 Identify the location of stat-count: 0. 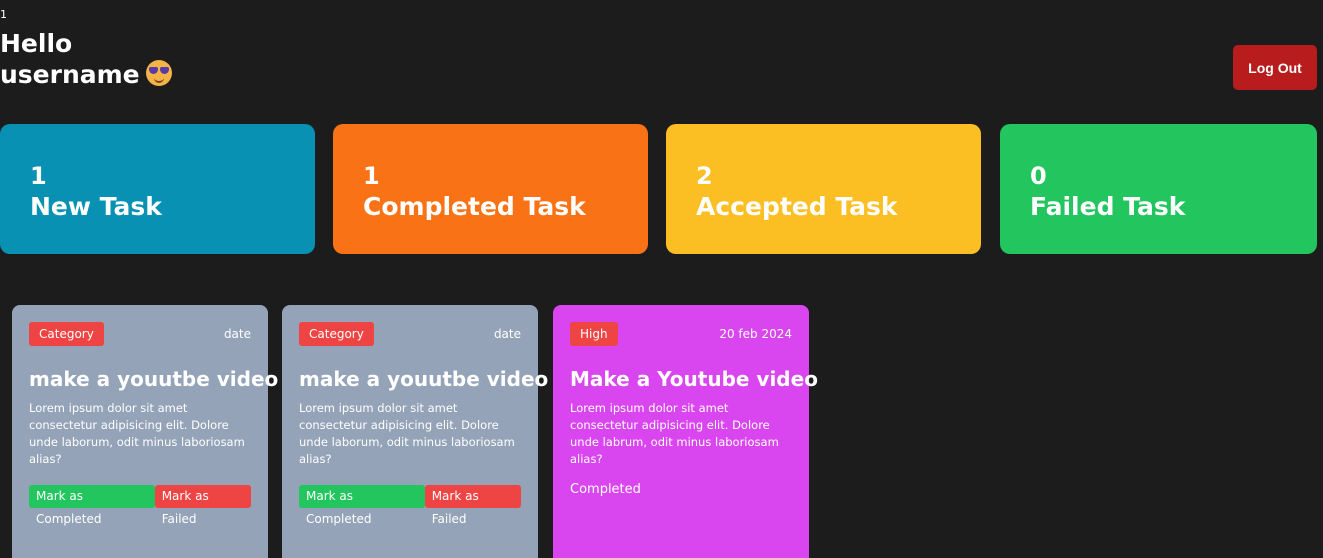
(1038, 176).